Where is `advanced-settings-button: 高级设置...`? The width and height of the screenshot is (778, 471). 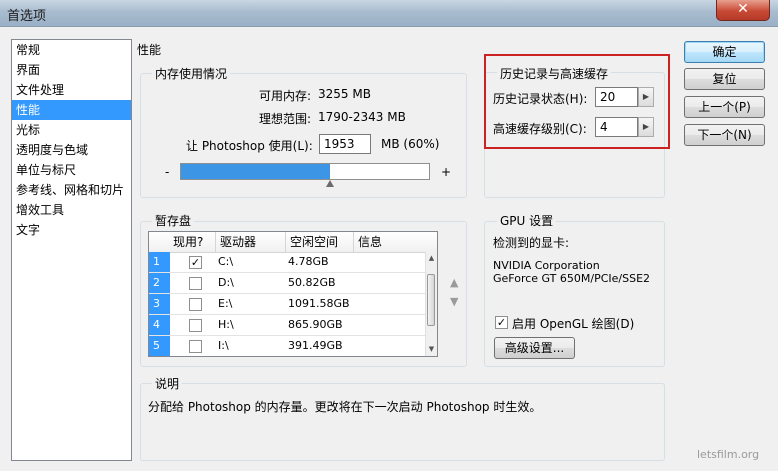
advanced-settings-button: 高级设置... is located at coordinates (534, 348).